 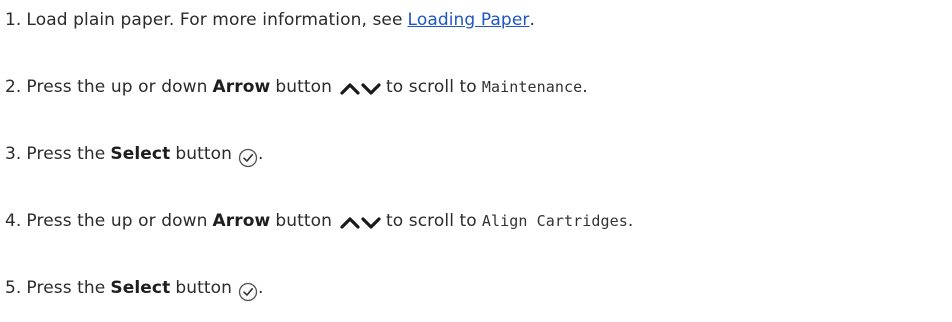 I want to click on step-5: 5. Press the Select button ., so click(x=134, y=288).